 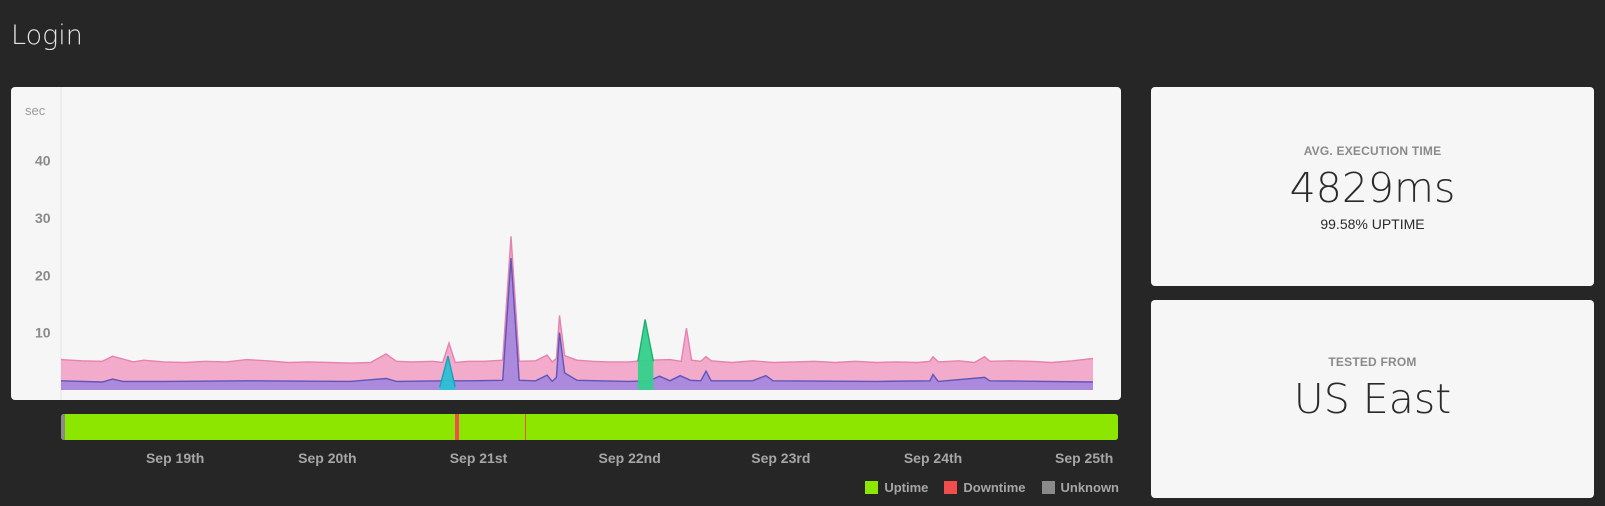 What do you see at coordinates (1084, 458) in the screenshot?
I see `x-tick-label: Sep 25th` at bounding box center [1084, 458].